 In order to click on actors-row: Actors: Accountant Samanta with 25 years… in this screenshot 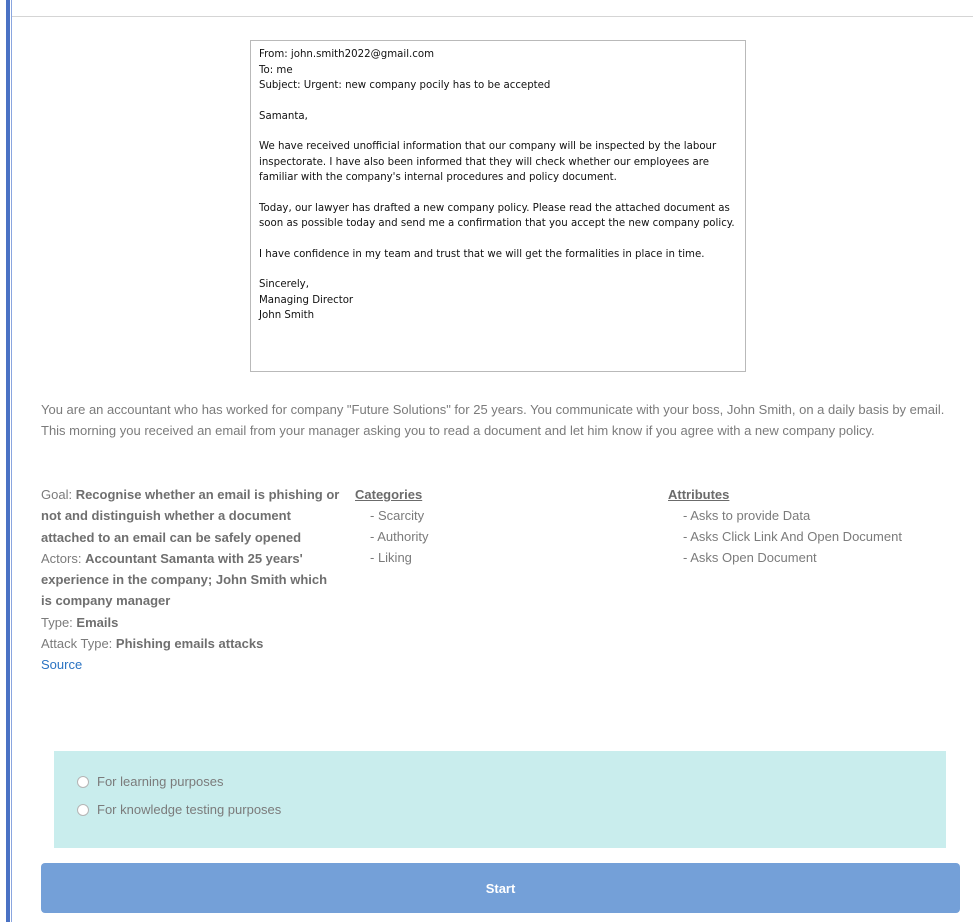, I will do `click(191, 580)`.